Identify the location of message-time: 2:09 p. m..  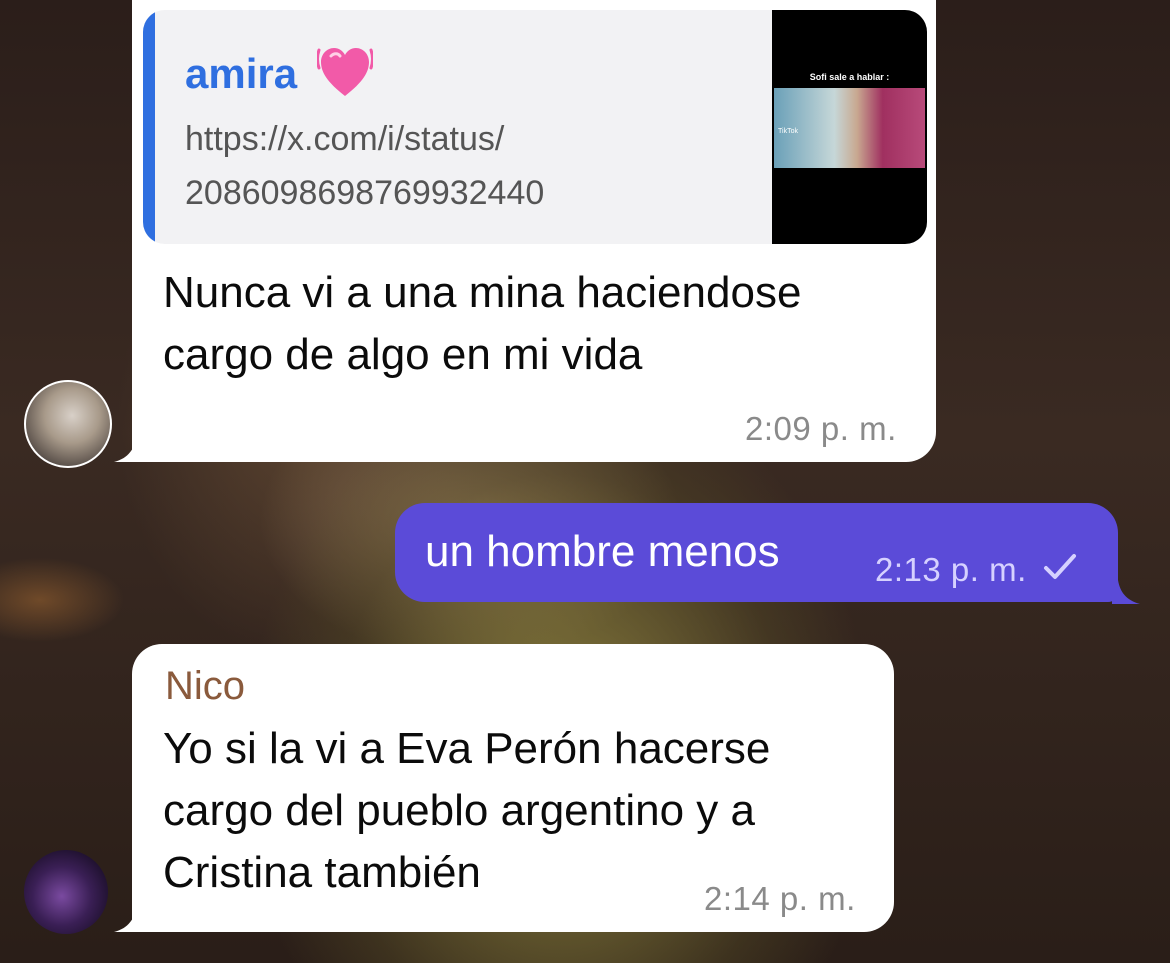
(821, 428).